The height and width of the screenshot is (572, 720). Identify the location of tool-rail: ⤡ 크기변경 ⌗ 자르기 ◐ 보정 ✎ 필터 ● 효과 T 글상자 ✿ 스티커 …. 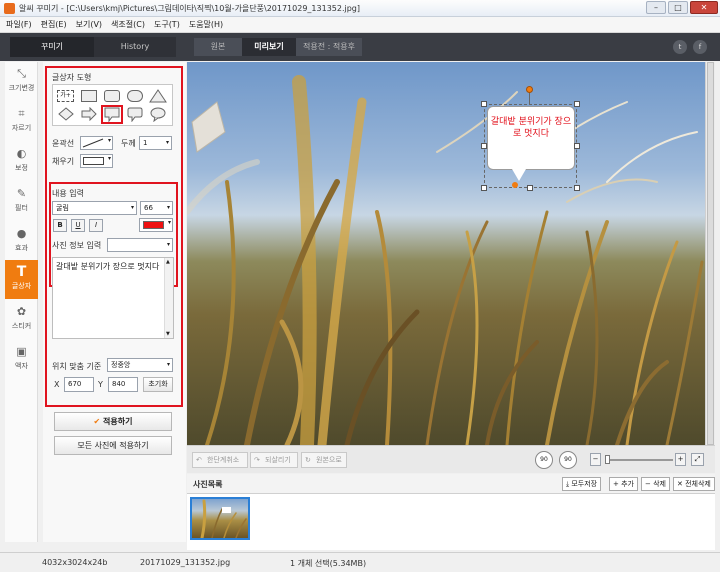
(21, 302).